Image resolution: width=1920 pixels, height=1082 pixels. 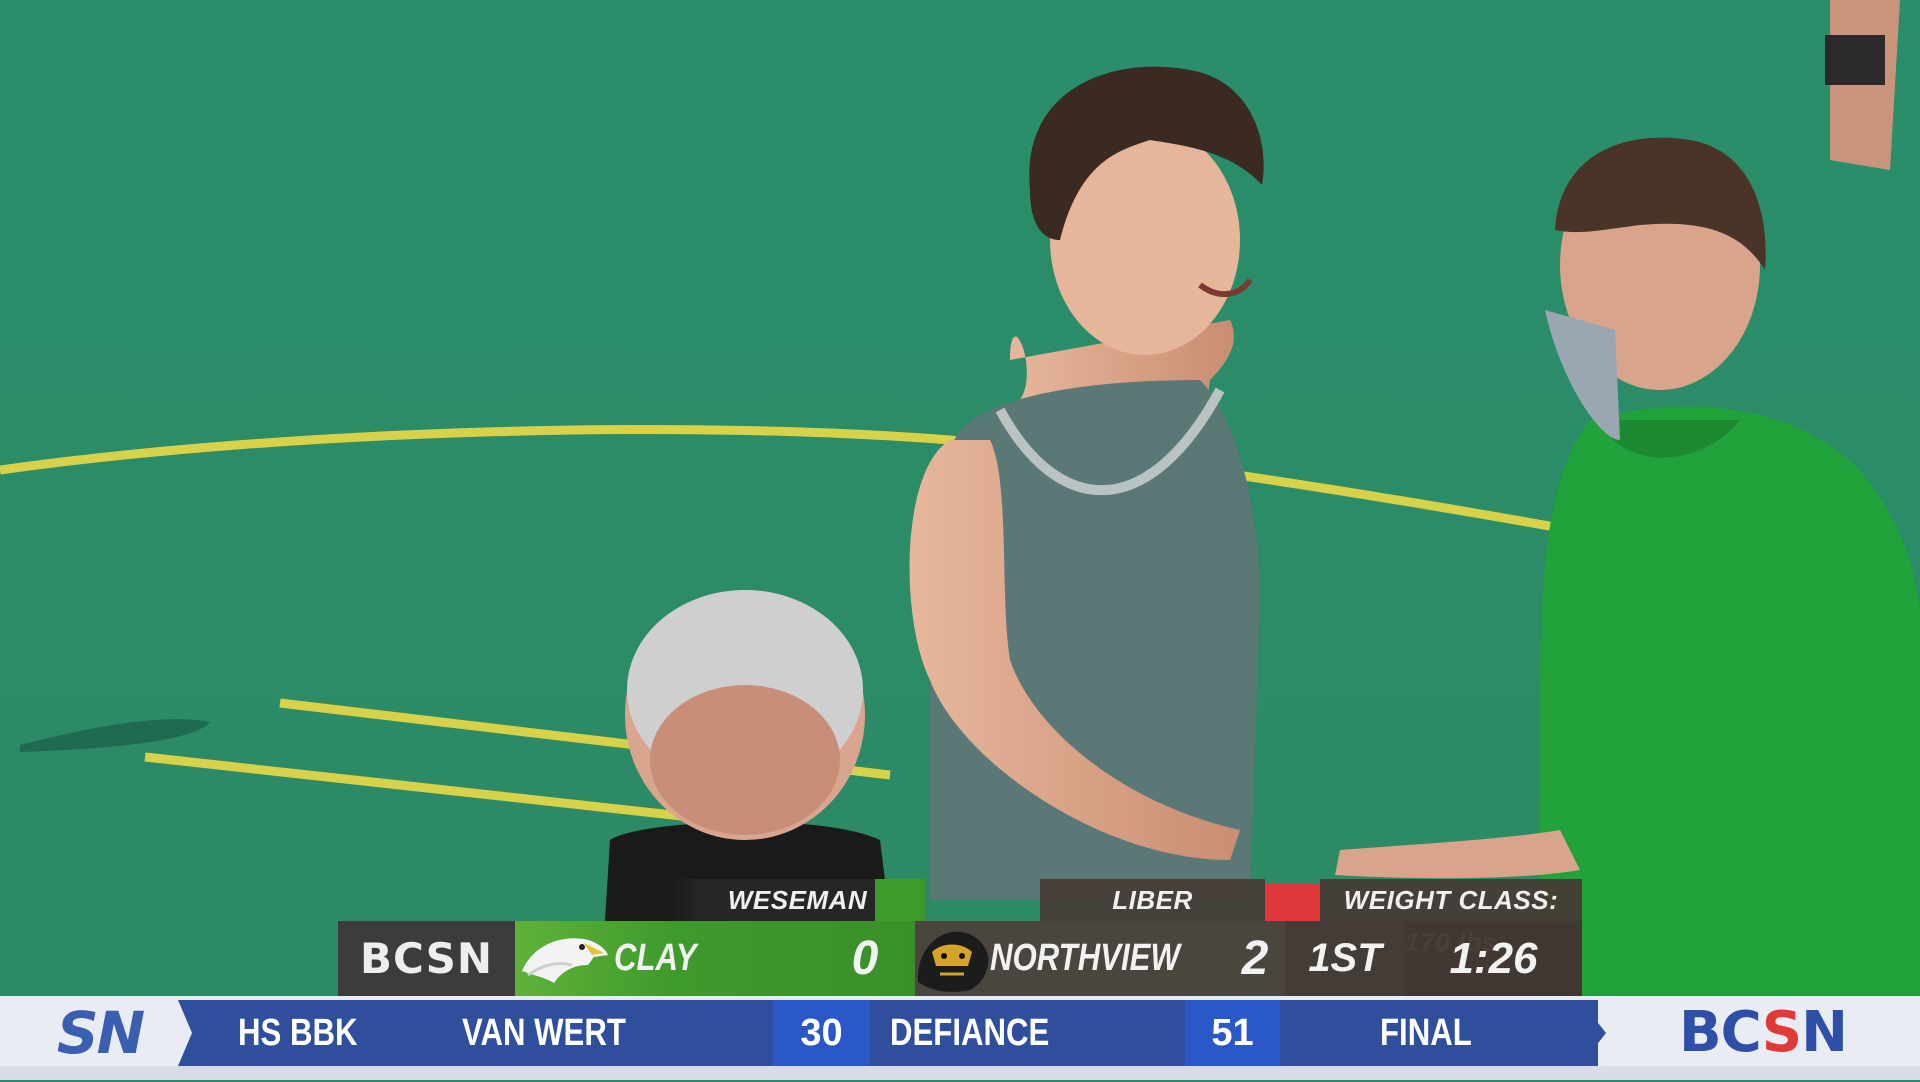 What do you see at coordinates (1292, 902) in the screenshot?
I see `advantage-indicator` at bounding box center [1292, 902].